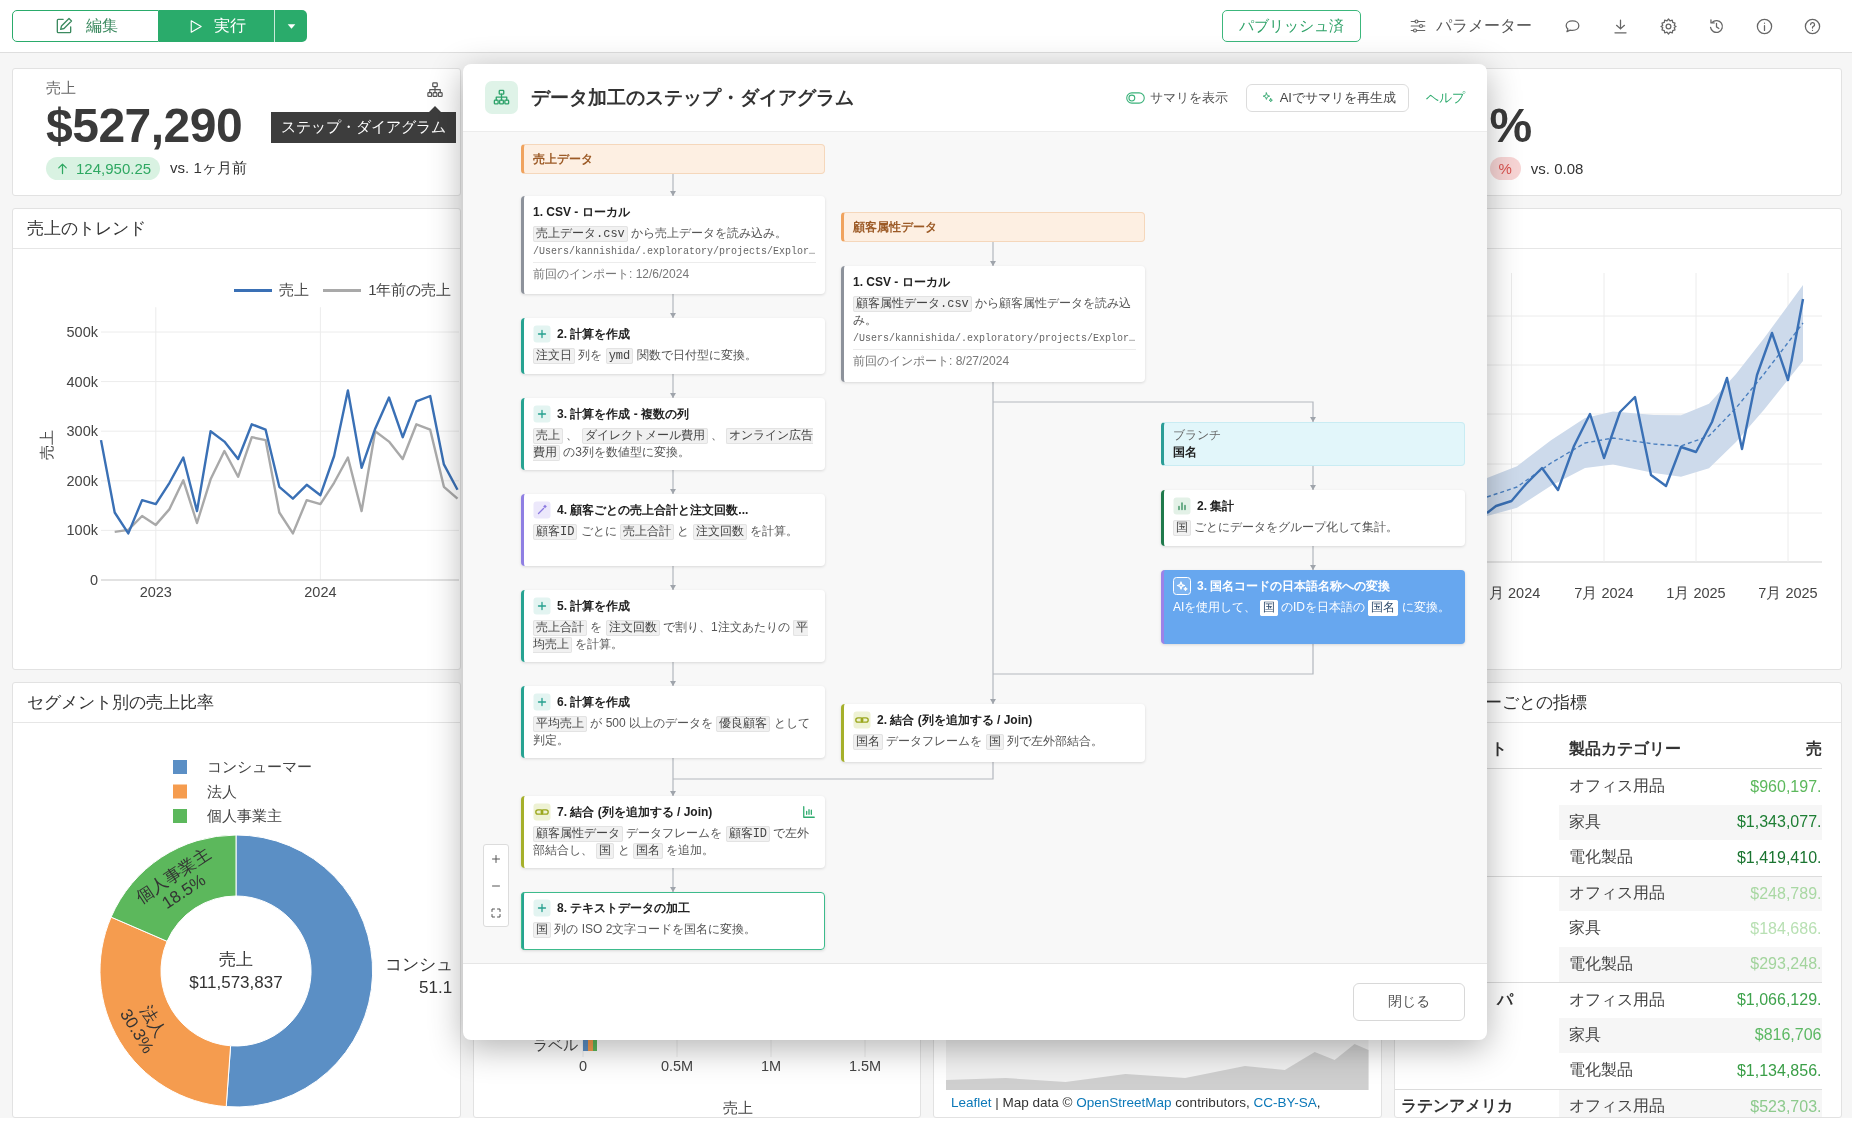 The image size is (1852, 1132). What do you see at coordinates (1623, 964) in the screenshot?
I see `table-cell: 電化製品` at bounding box center [1623, 964].